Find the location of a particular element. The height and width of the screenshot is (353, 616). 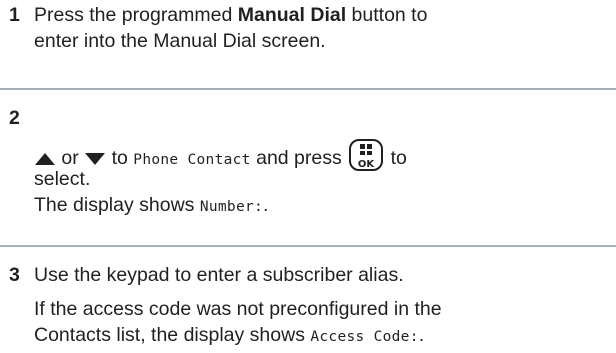

manual-dial-button-name: Manual Dial is located at coordinates (292, 15).